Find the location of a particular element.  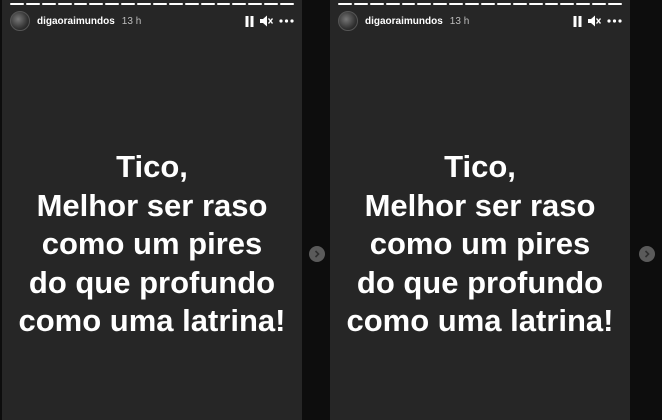

page-gap-right is located at coordinates (646, 210).